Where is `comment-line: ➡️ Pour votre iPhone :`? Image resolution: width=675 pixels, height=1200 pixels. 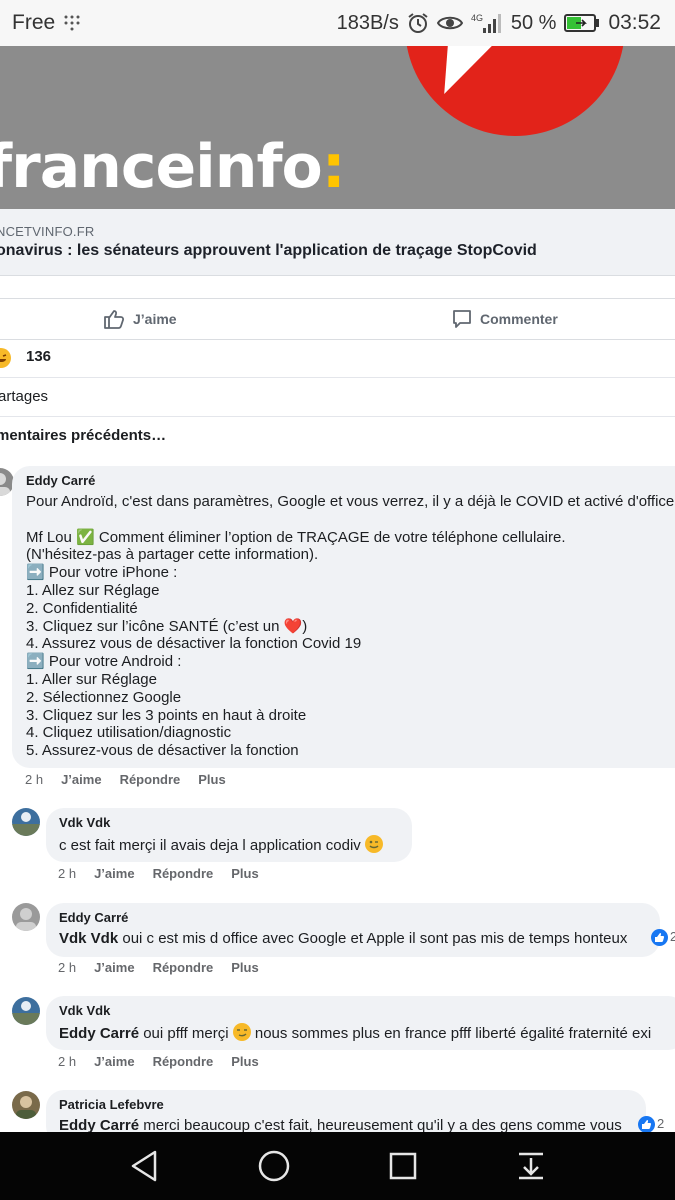 comment-line: ➡️ Pour votre iPhone : is located at coordinates (102, 573).